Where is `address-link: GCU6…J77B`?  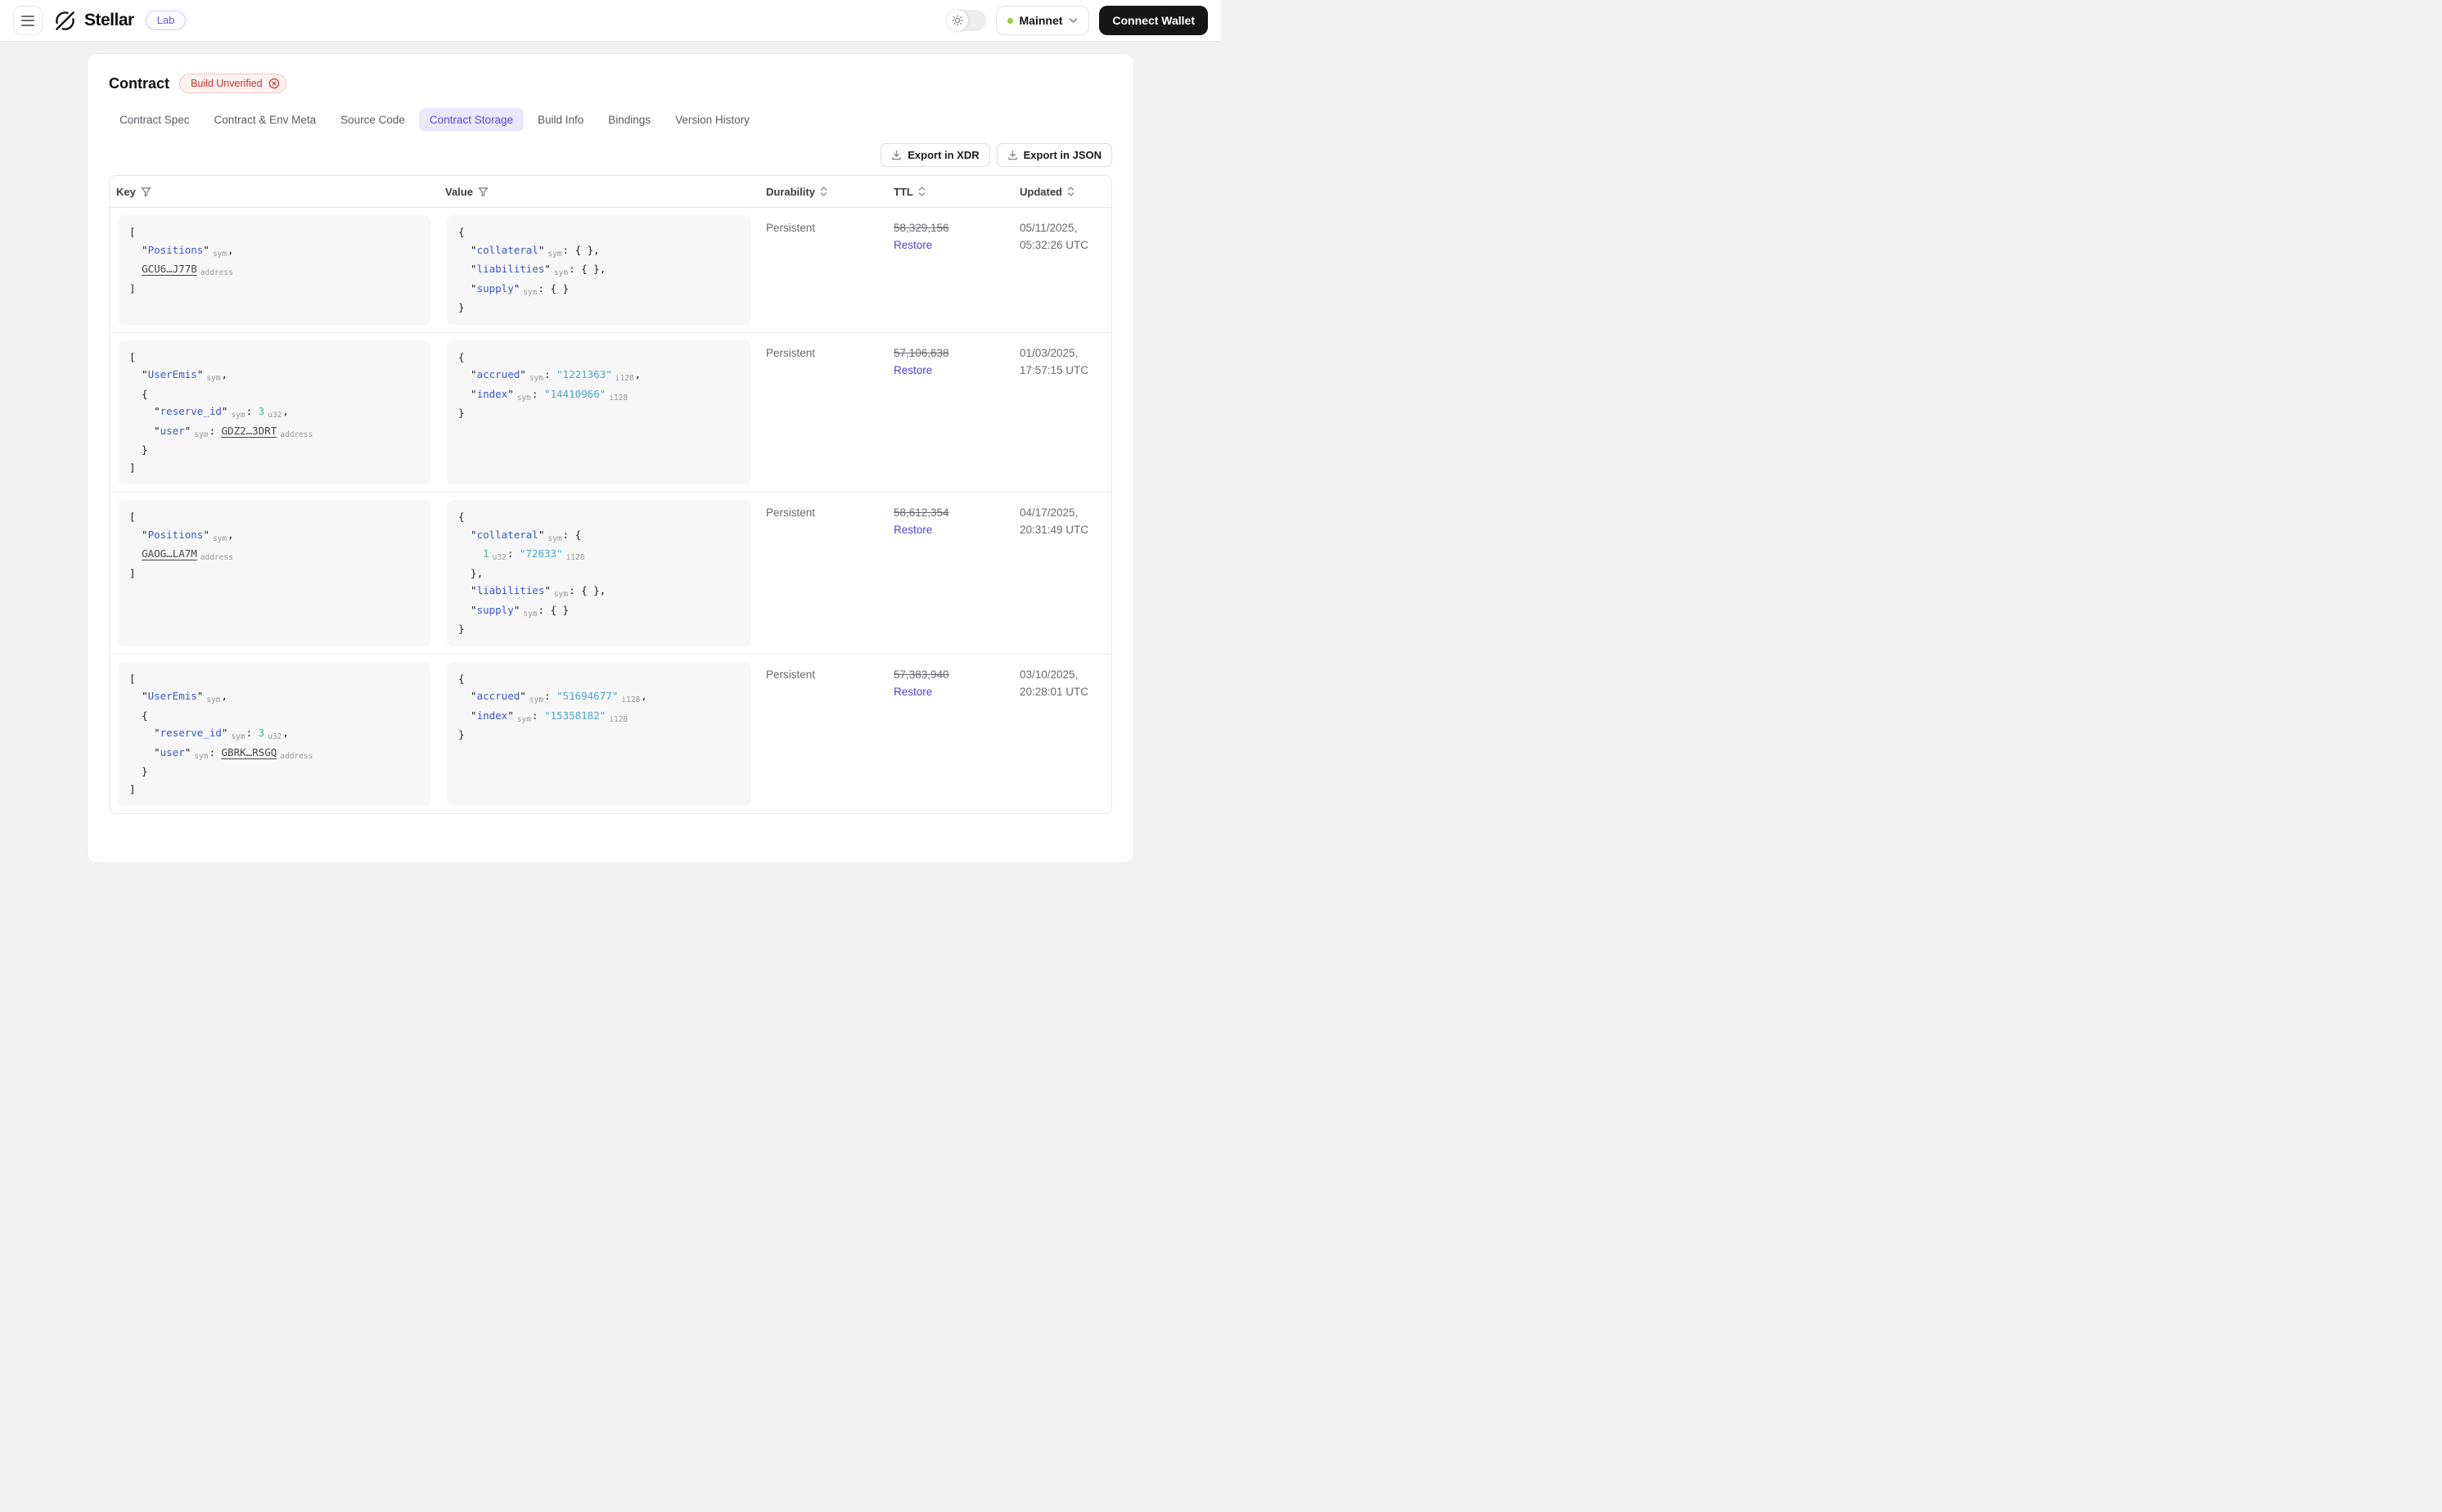
address-link: GCU6…J77B is located at coordinates (169, 269).